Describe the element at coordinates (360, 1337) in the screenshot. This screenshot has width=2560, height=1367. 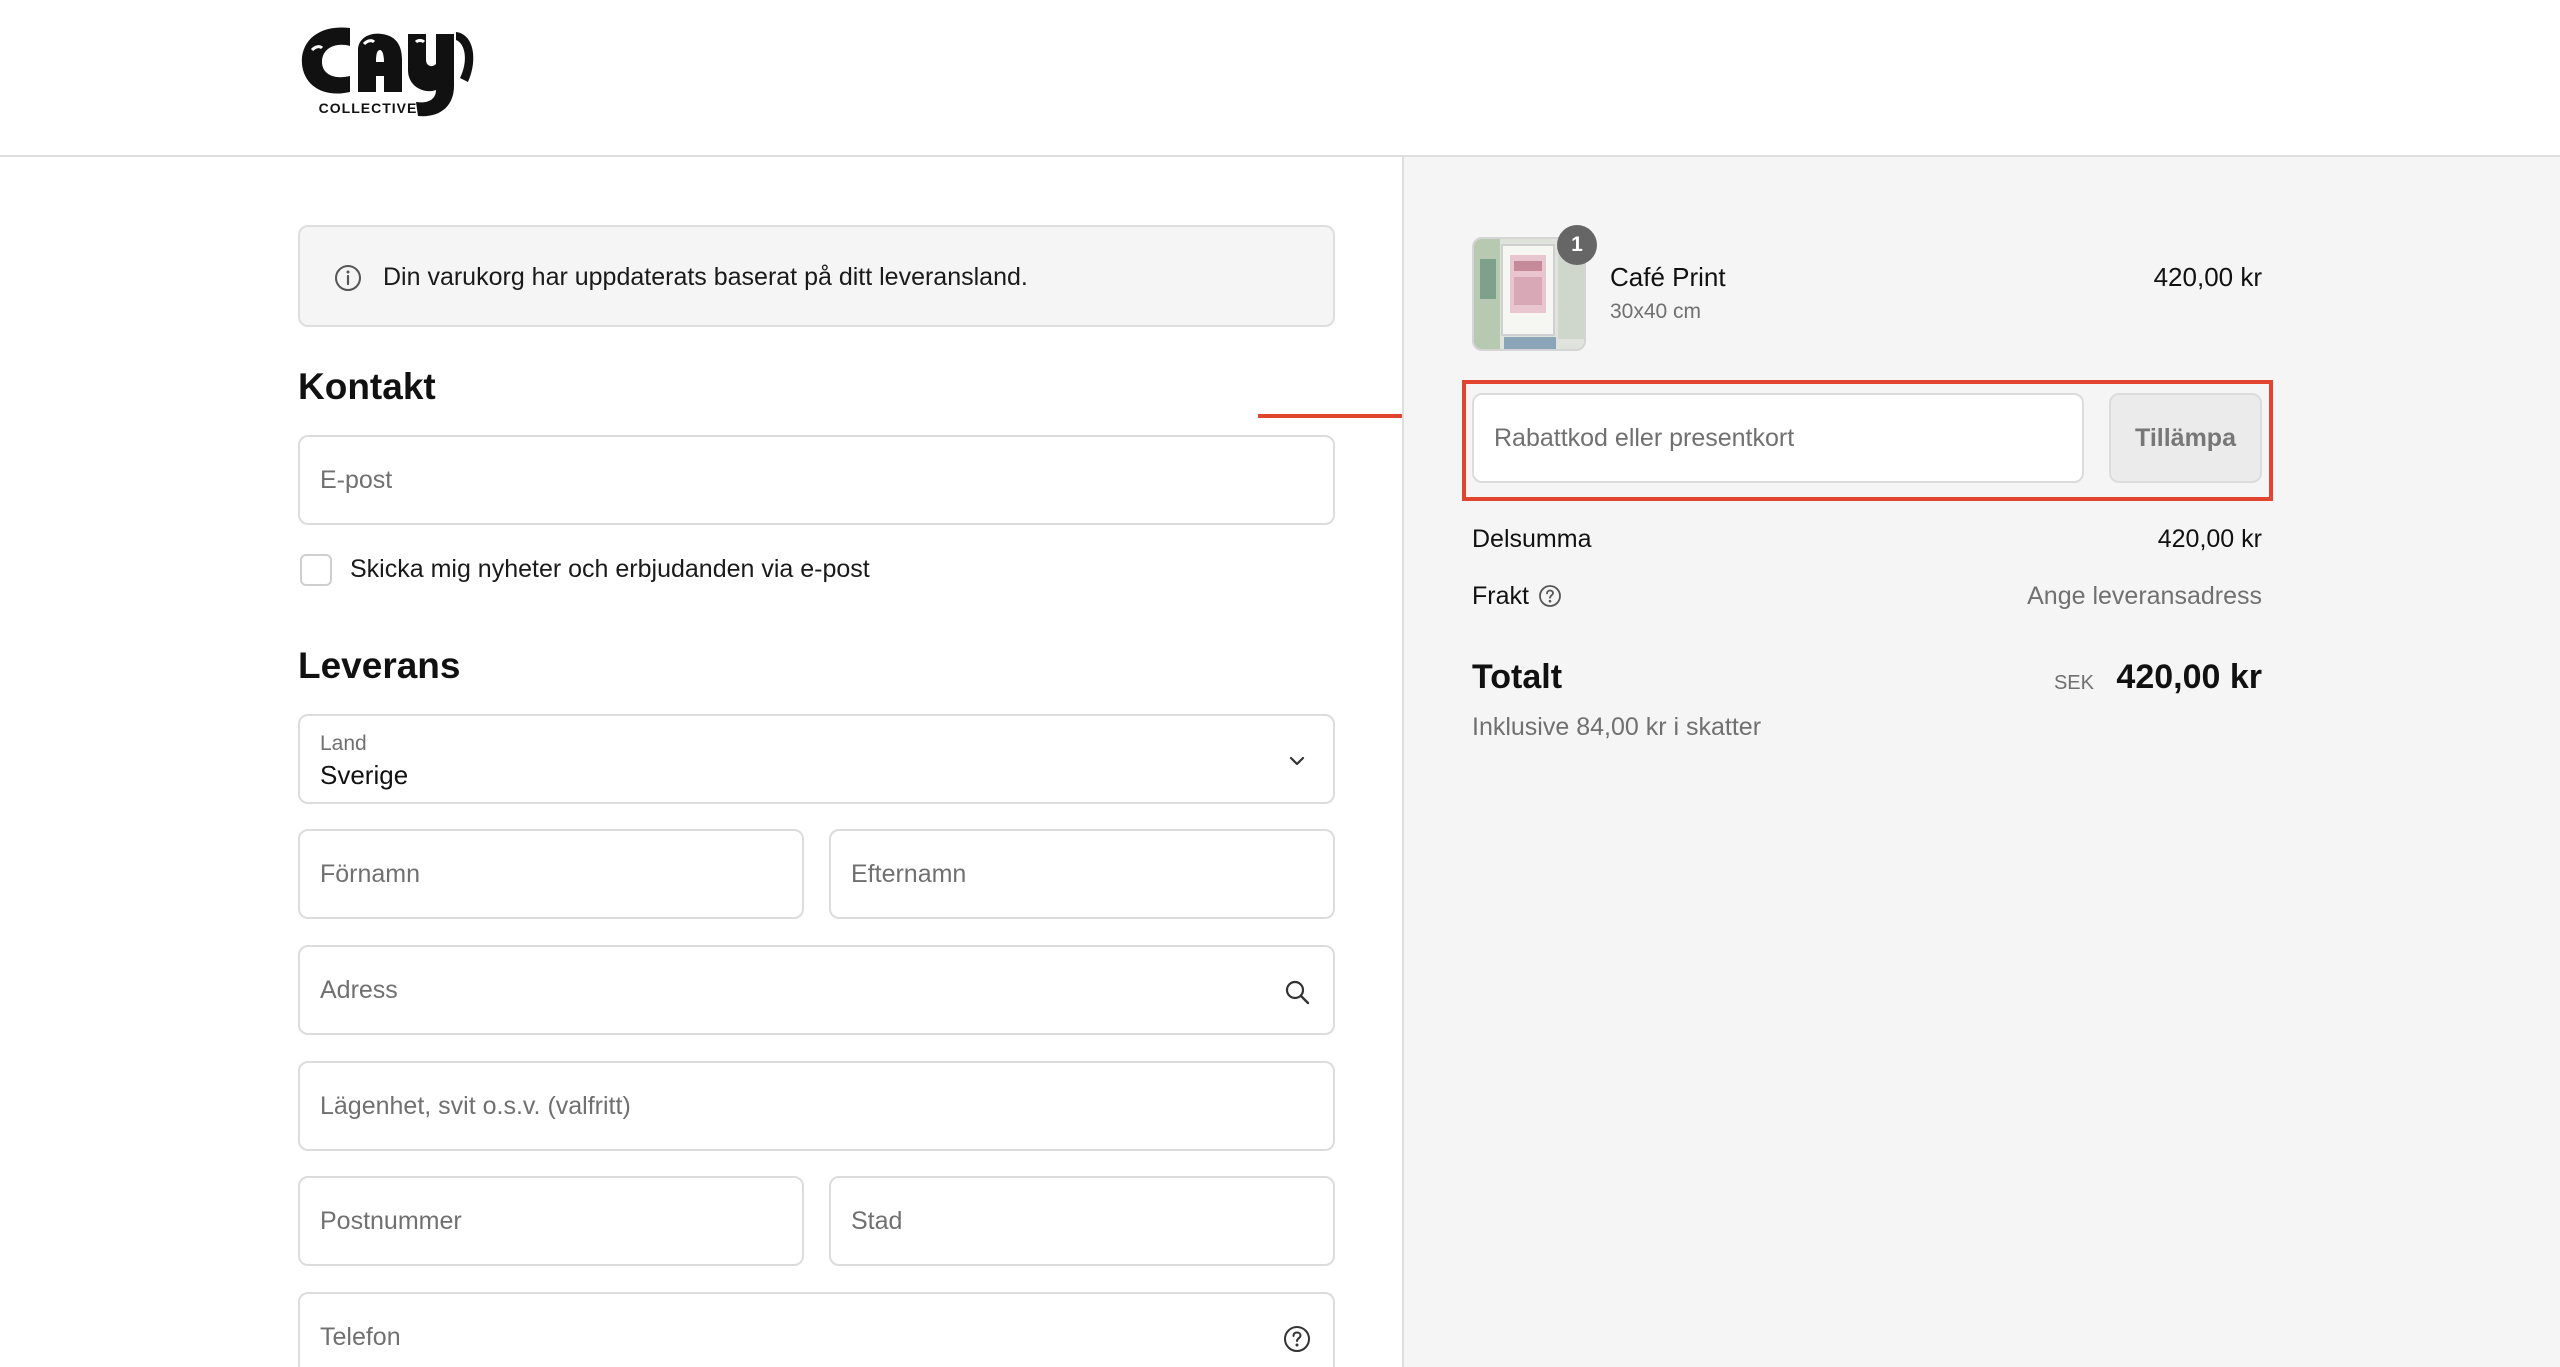
I see `phone-placeholder: Telefon` at that location.